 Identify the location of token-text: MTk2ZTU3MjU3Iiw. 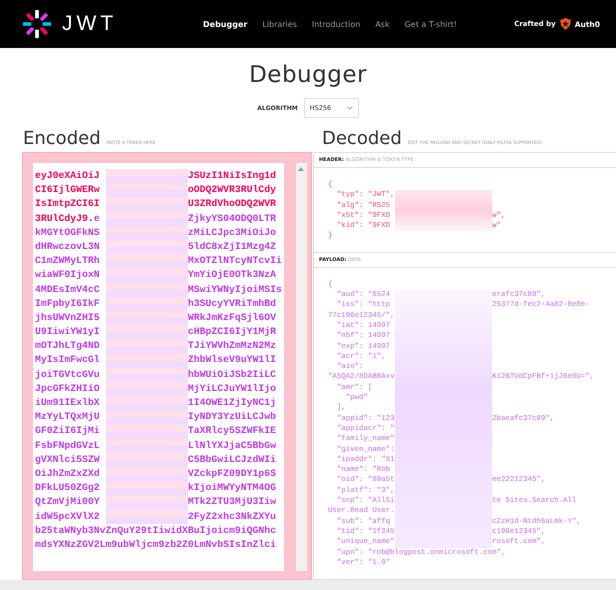
(232, 502).